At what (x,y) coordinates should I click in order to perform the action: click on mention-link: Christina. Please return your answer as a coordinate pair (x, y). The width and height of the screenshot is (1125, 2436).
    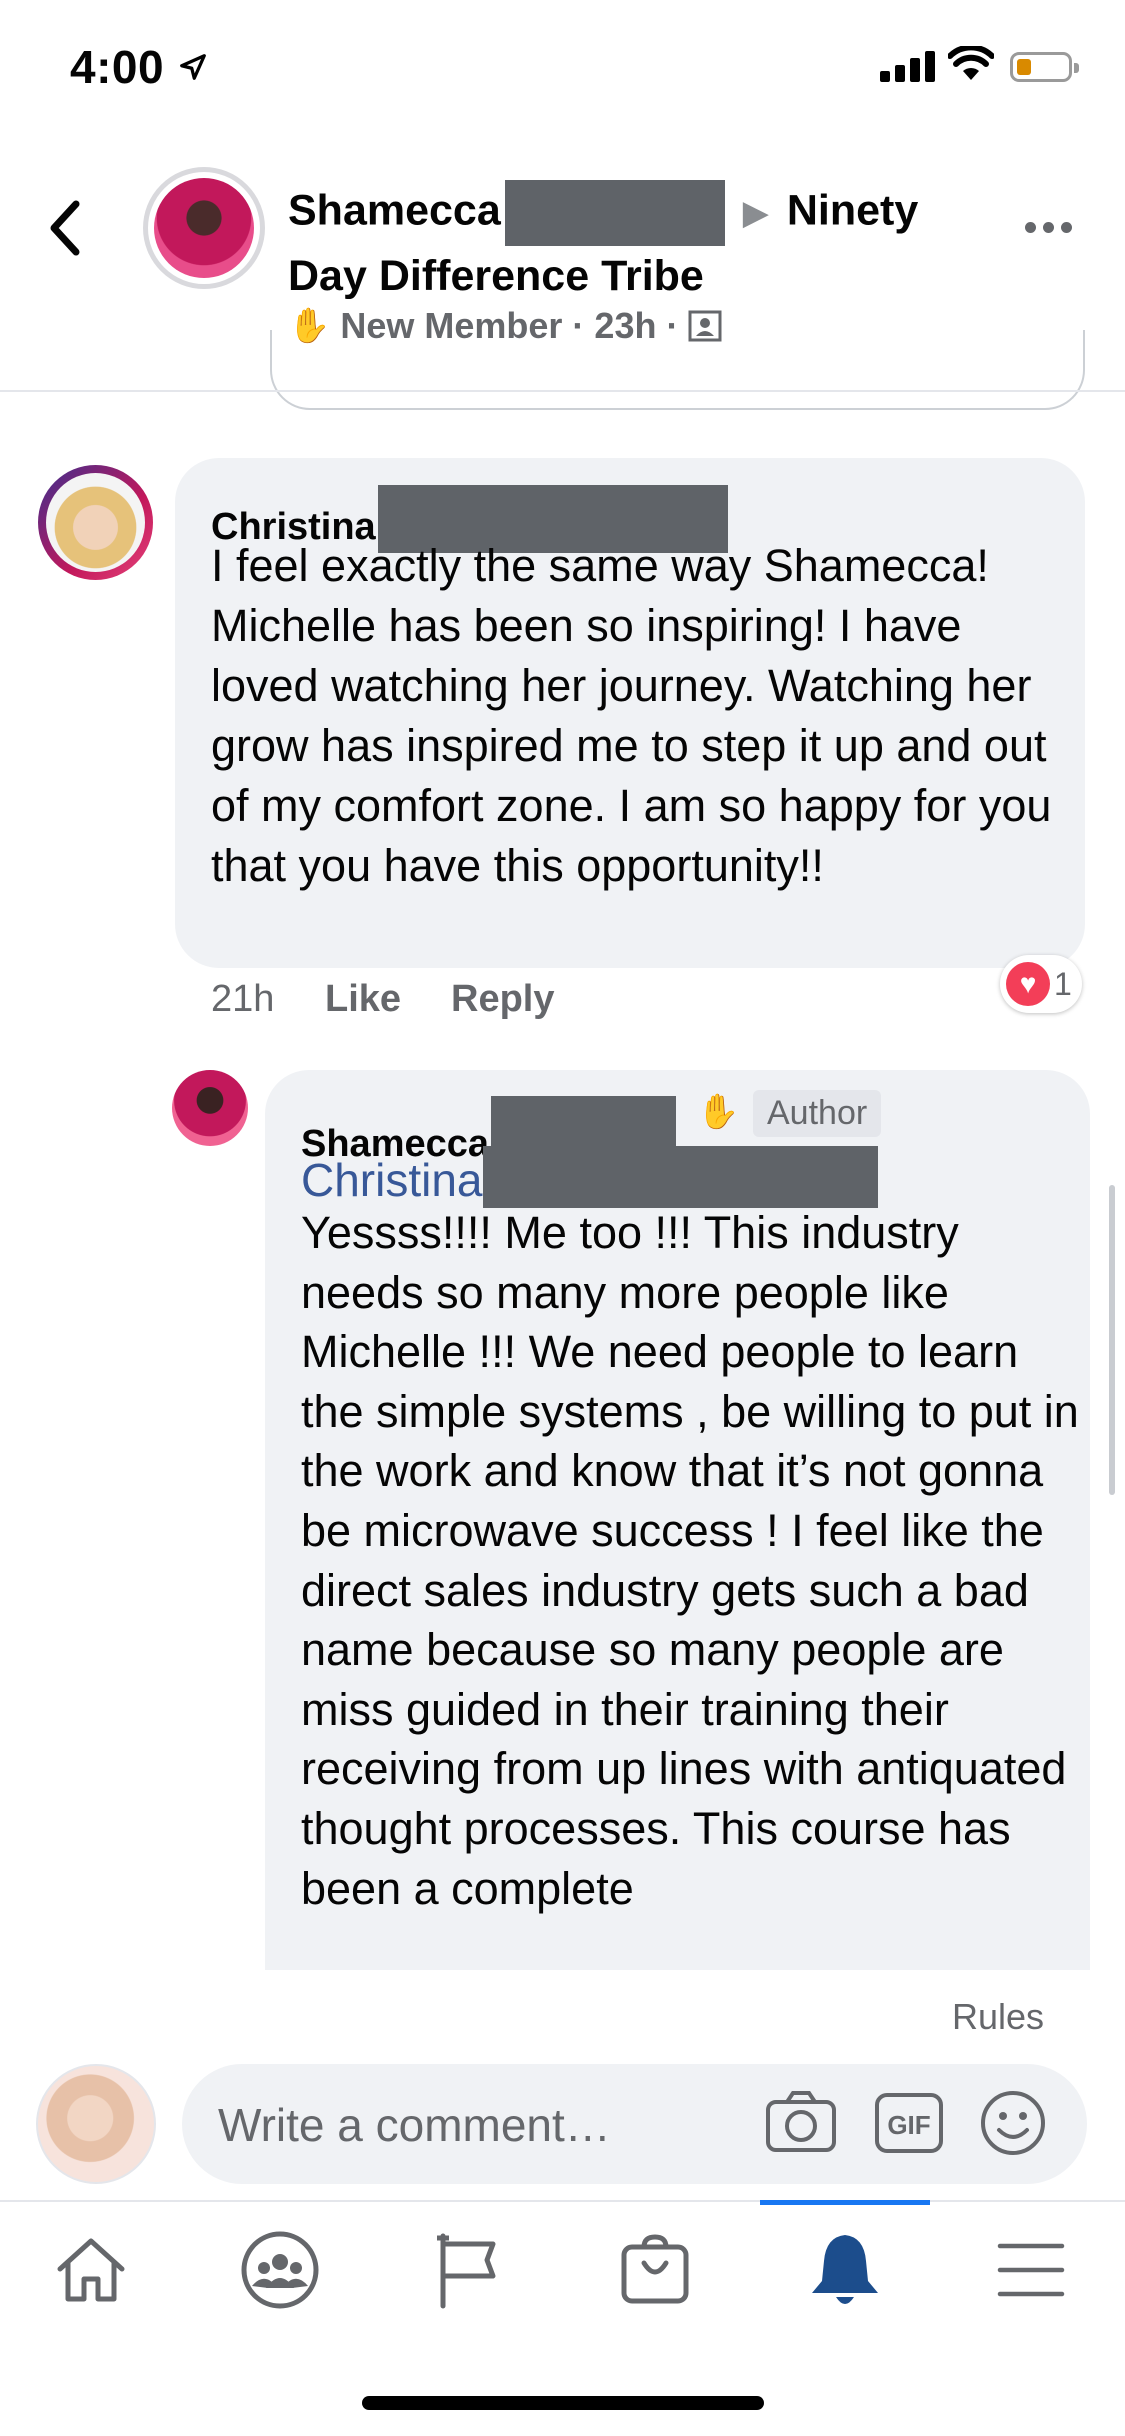
    Looking at the image, I should click on (589, 1177).